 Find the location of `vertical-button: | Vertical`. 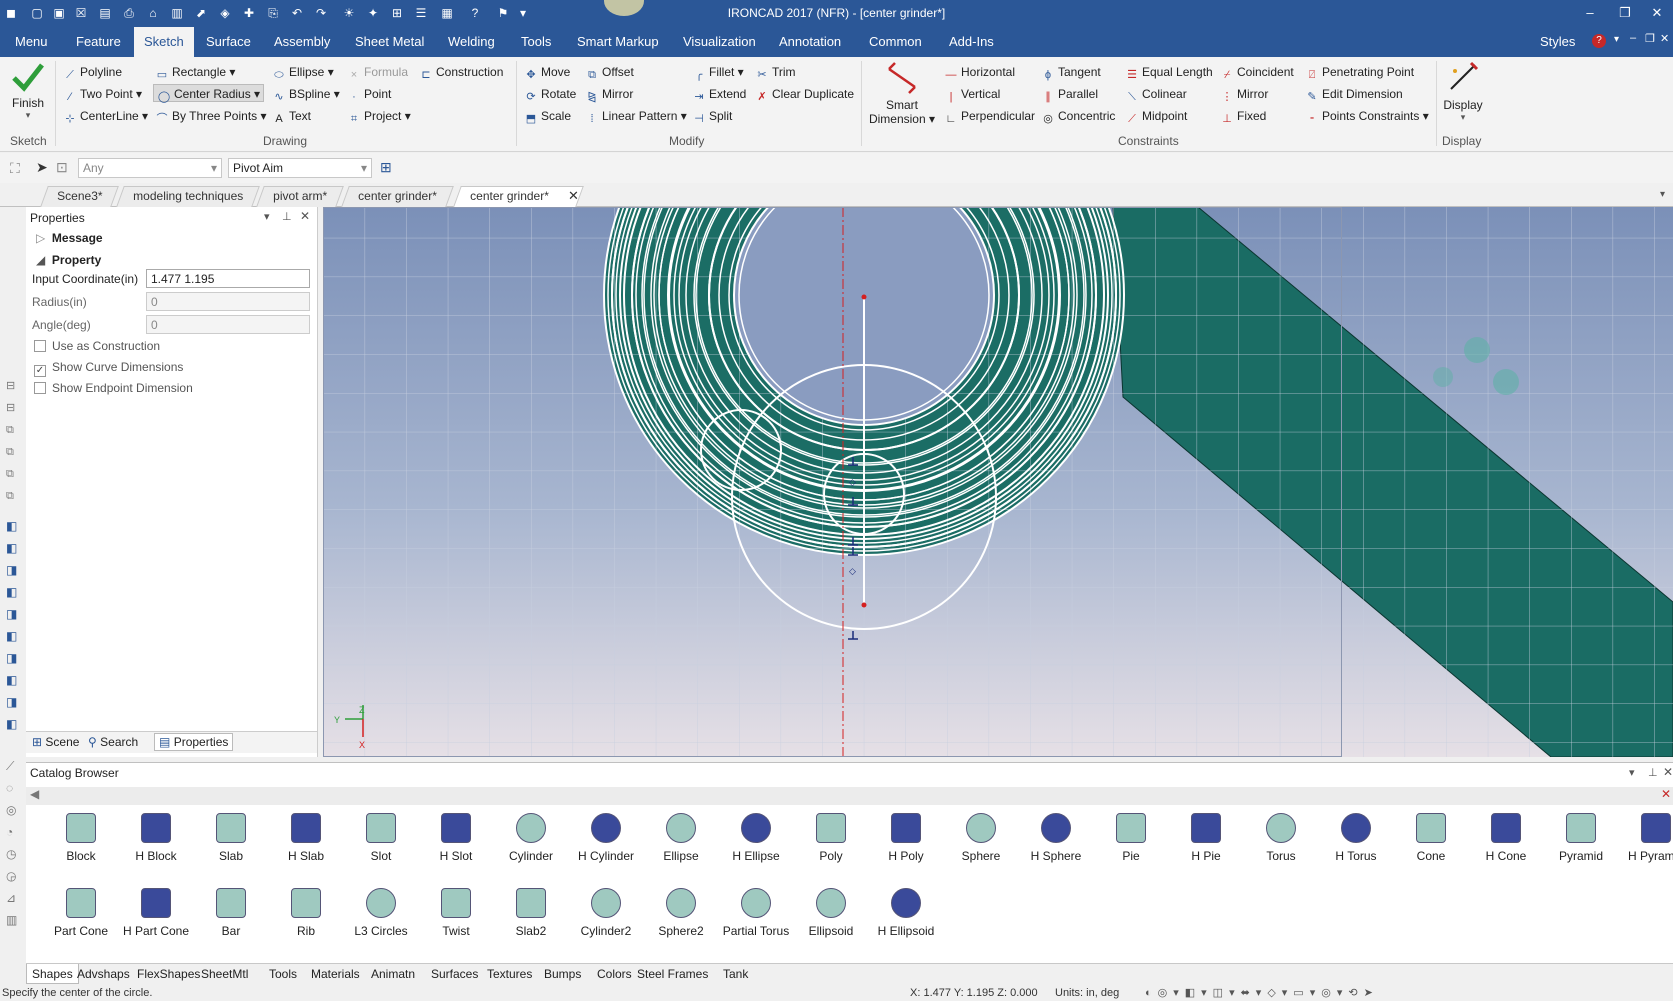

vertical-button: | Vertical is located at coordinates (972, 94).